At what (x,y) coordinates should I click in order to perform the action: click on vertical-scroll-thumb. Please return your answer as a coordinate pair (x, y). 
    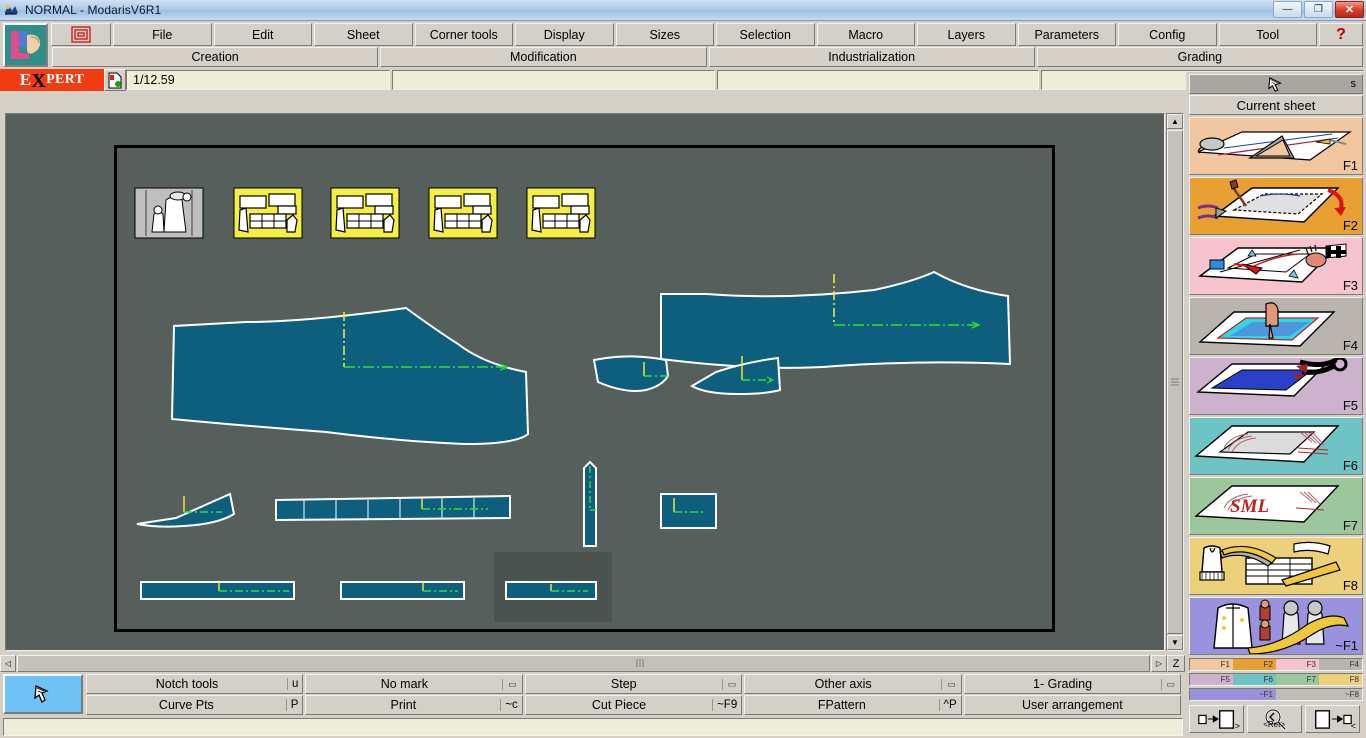
    Looking at the image, I should click on (1175, 382).